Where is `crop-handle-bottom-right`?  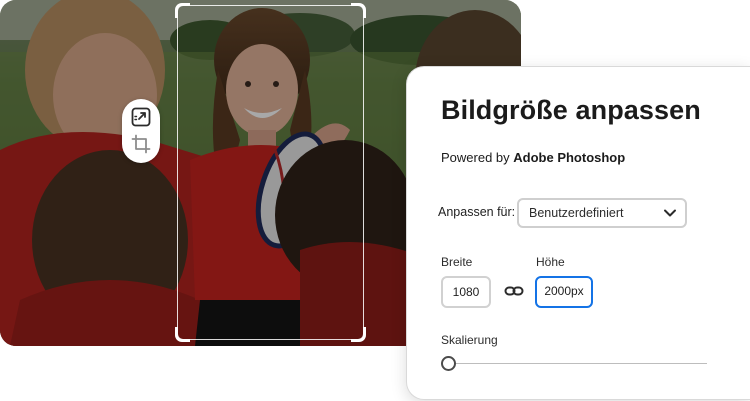 crop-handle-bottom-right is located at coordinates (358, 334).